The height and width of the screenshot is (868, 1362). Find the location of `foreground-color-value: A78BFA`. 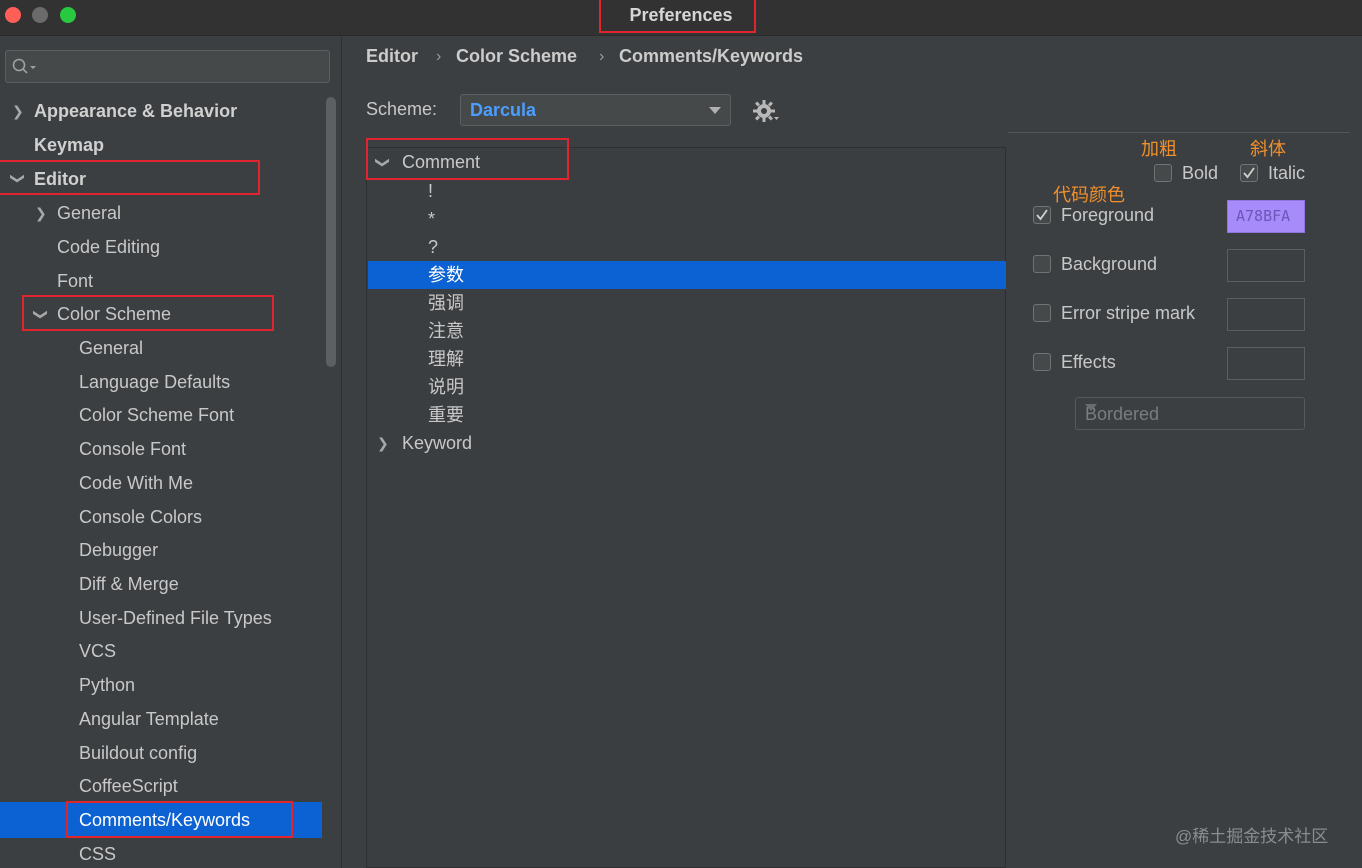

foreground-color-value: A78BFA is located at coordinates (1263, 216).